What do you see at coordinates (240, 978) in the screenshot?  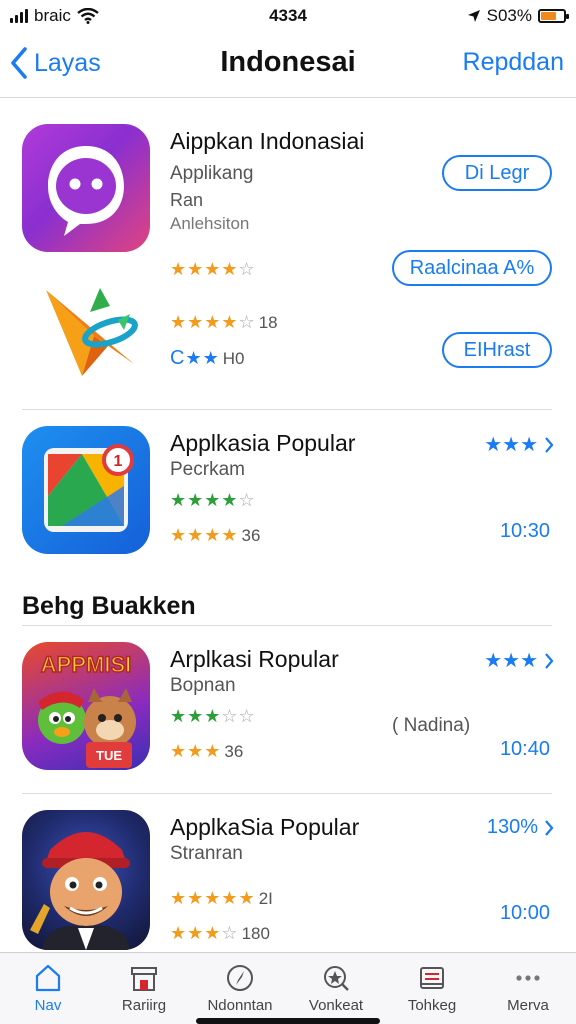 I see `compass-icon` at bounding box center [240, 978].